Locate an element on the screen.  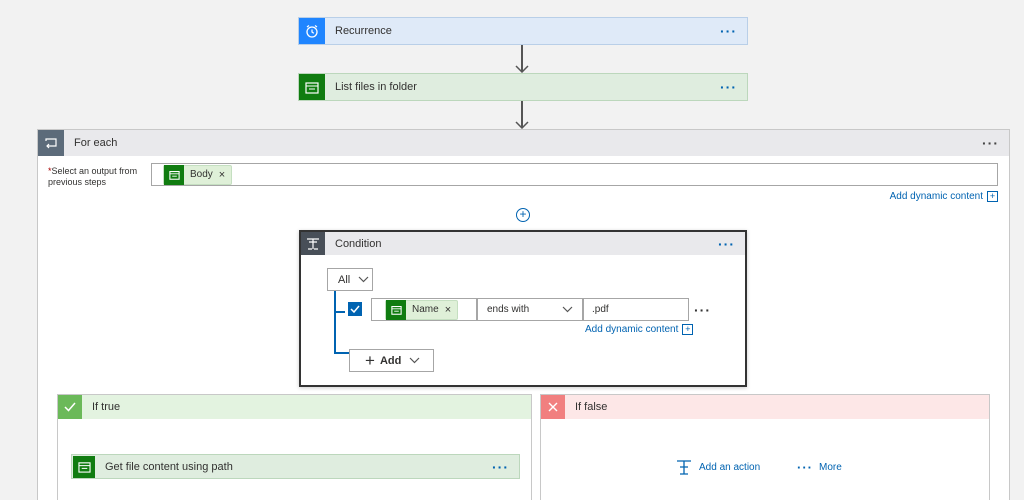
body-token-label: Body is located at coordinates (201, 174).